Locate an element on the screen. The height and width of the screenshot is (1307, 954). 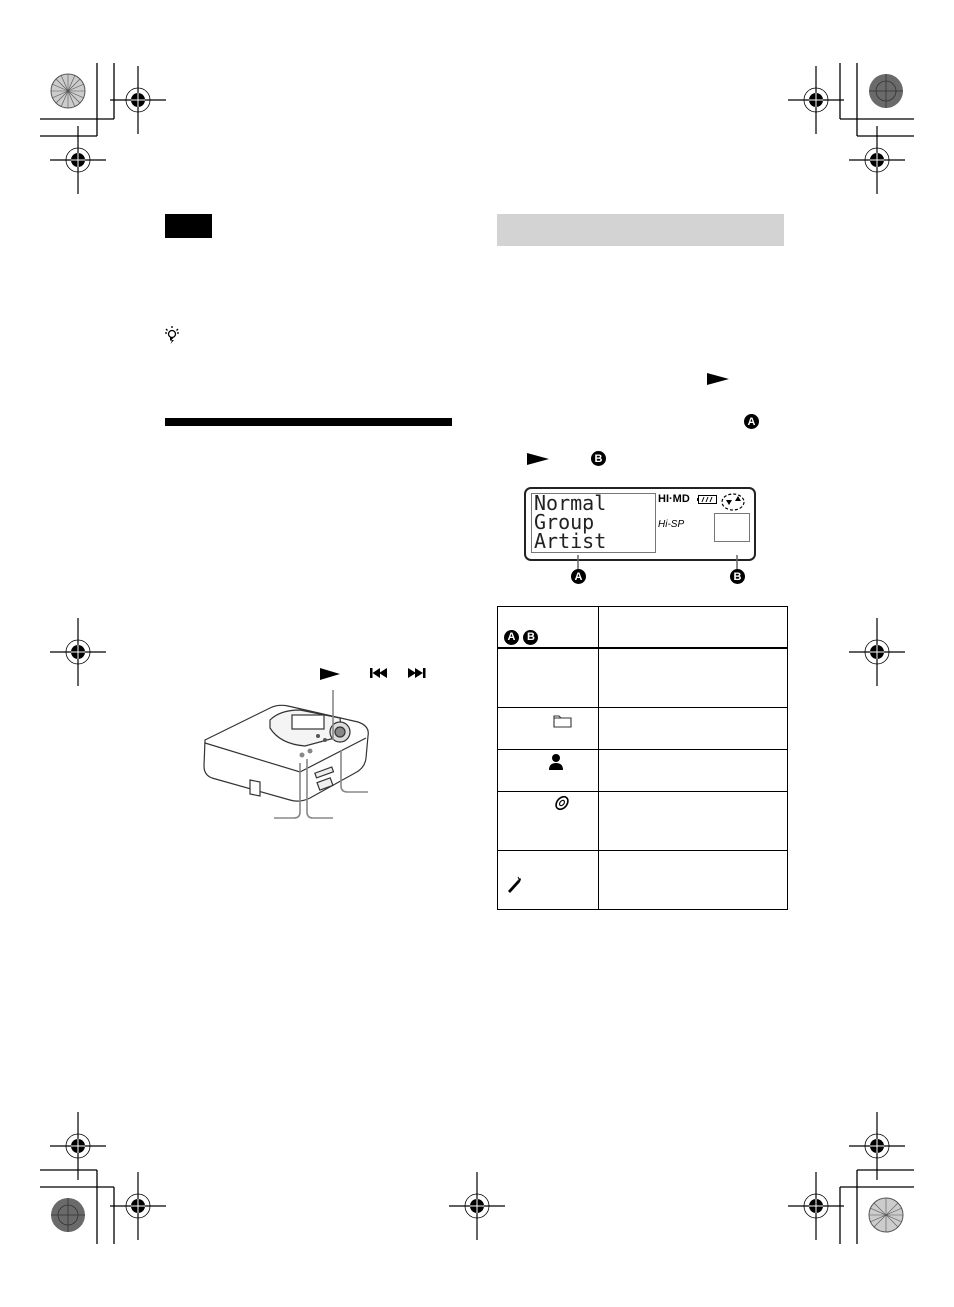
header-marker-a: A is located at coordinates (511, 637).